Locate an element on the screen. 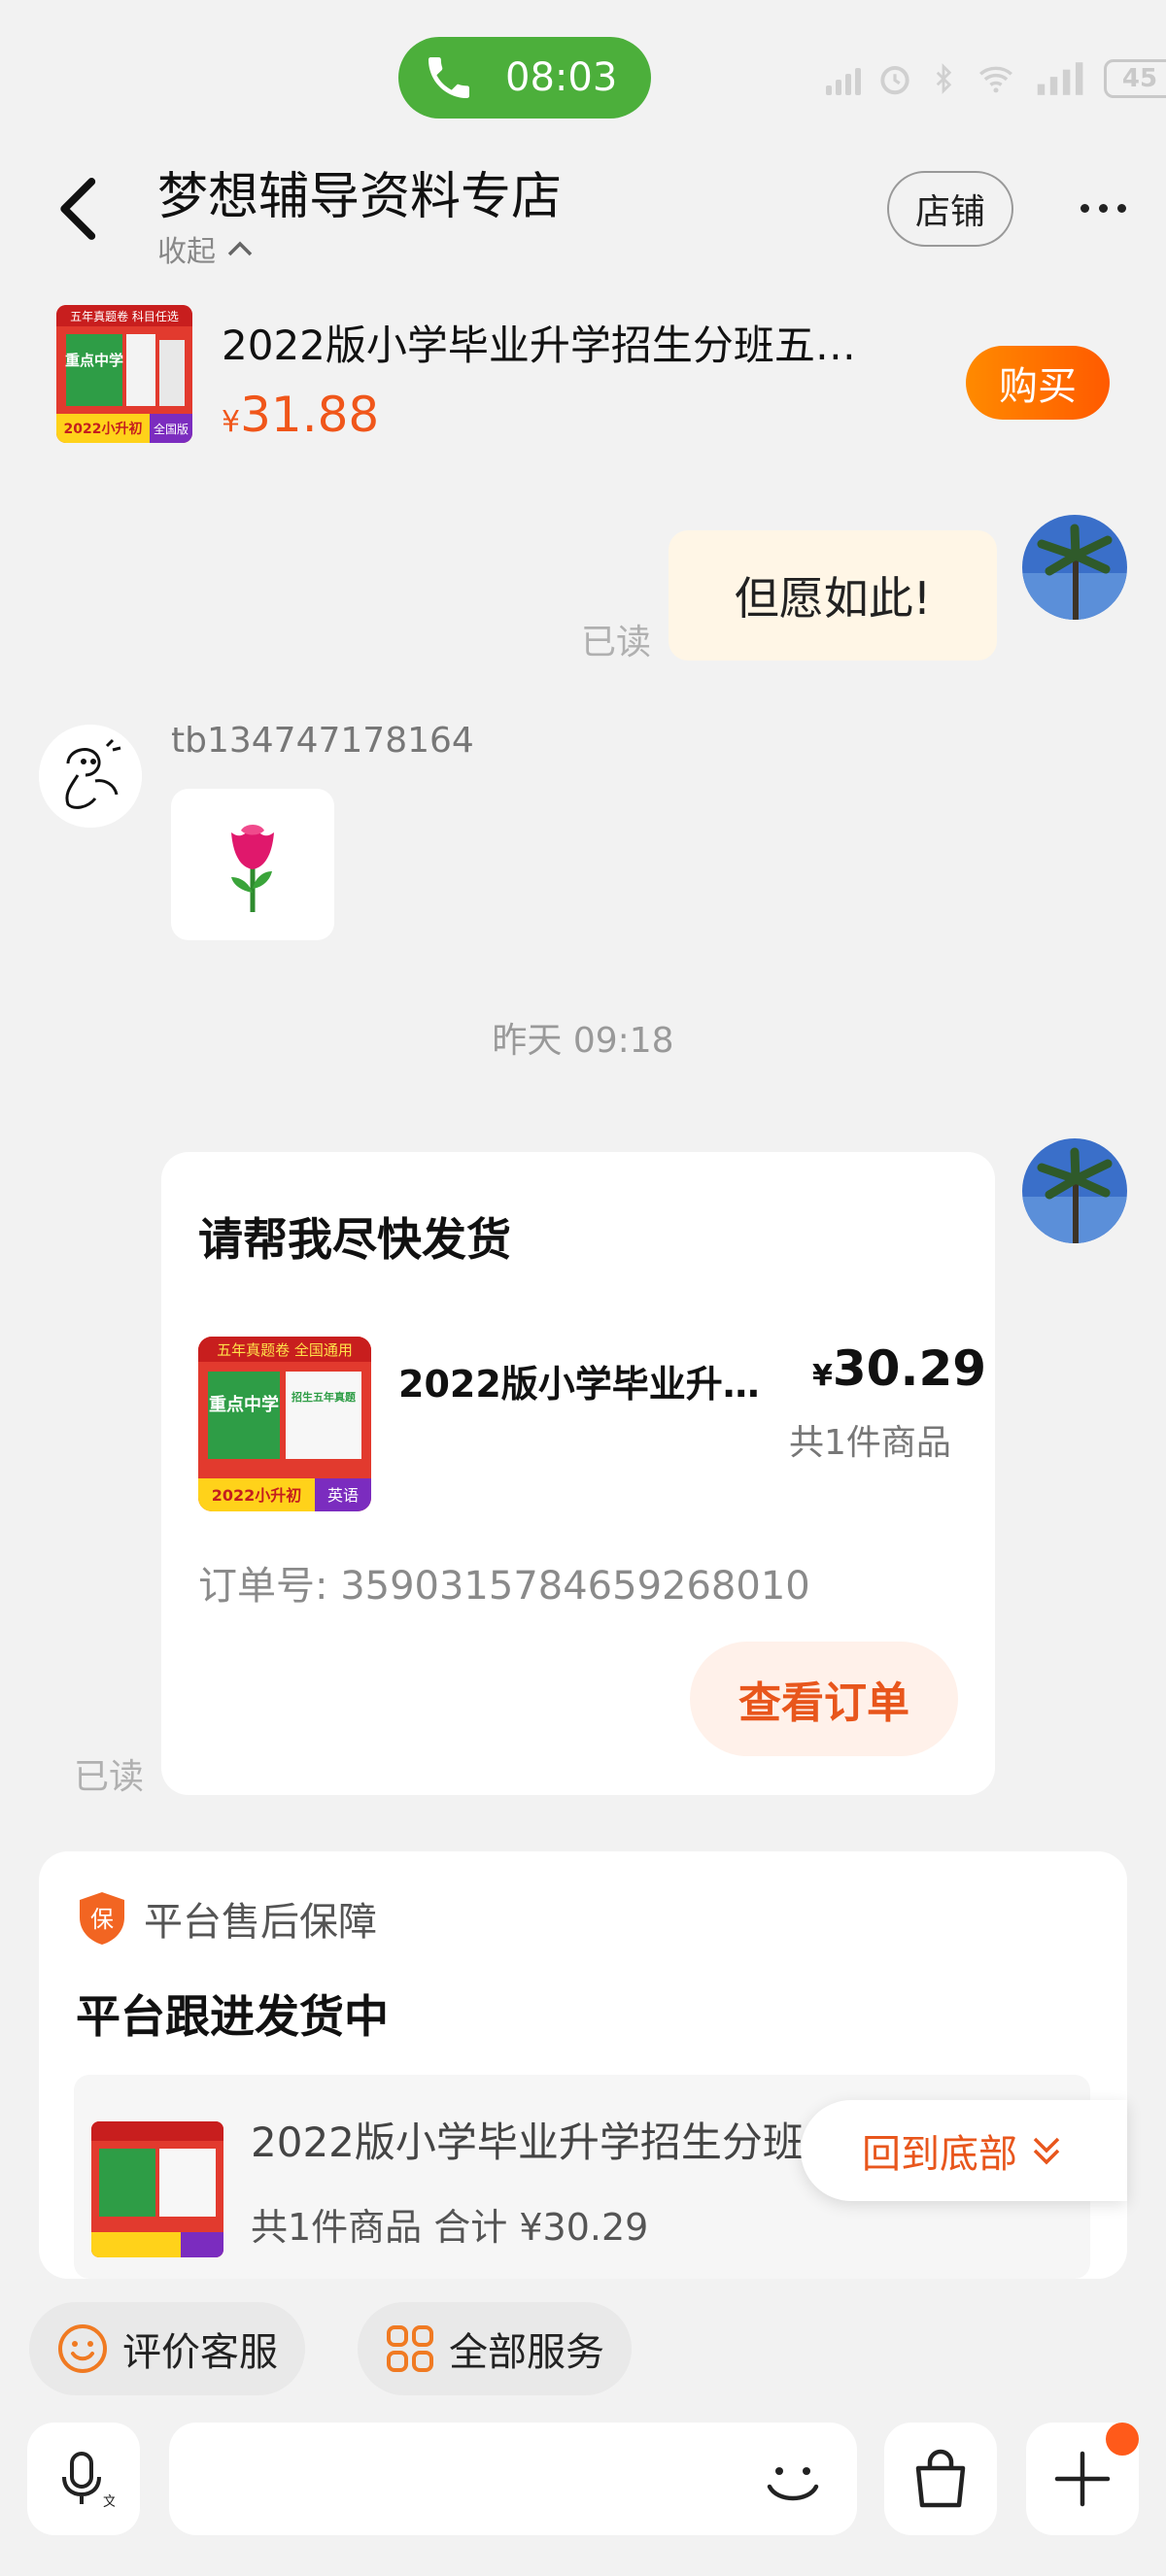 The image size is (1166, 2576). order-card-title: 请帮我尽快发货 is located at coordinates (354, 1239).